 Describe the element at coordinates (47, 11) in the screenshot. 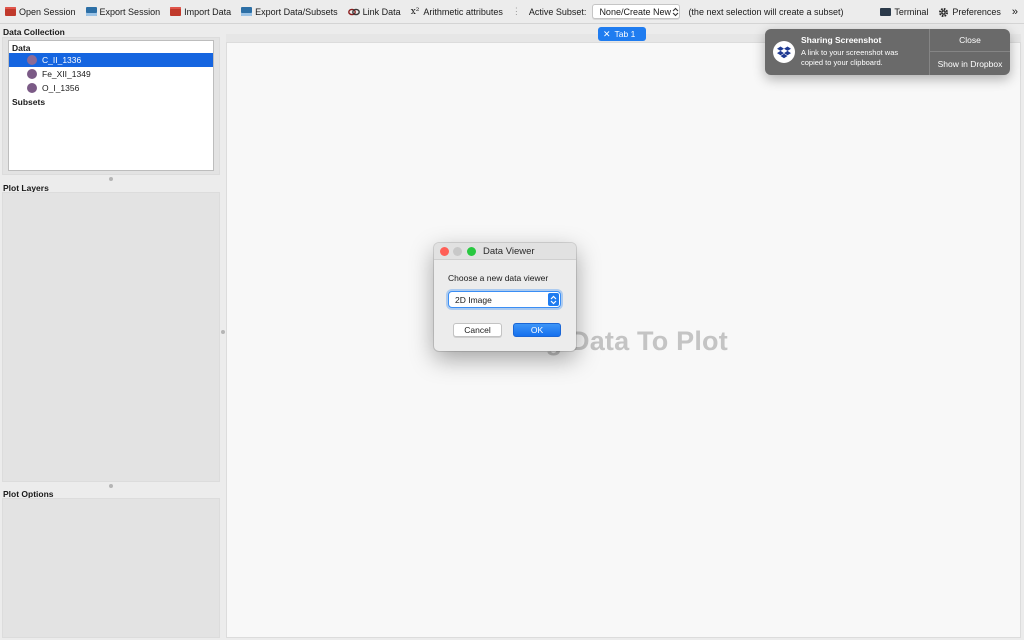

I see `open-session-label: Open Session` at that location.